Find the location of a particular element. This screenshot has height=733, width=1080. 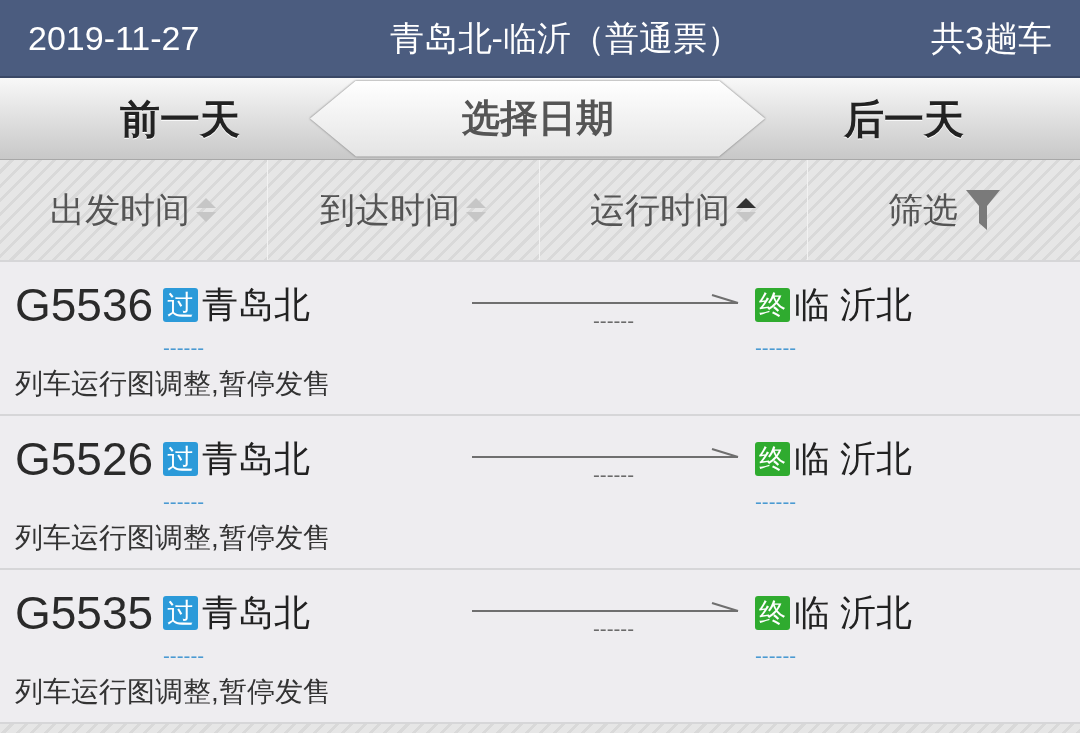

sort-button: 出发时间 is located at coordinates (133, 210).